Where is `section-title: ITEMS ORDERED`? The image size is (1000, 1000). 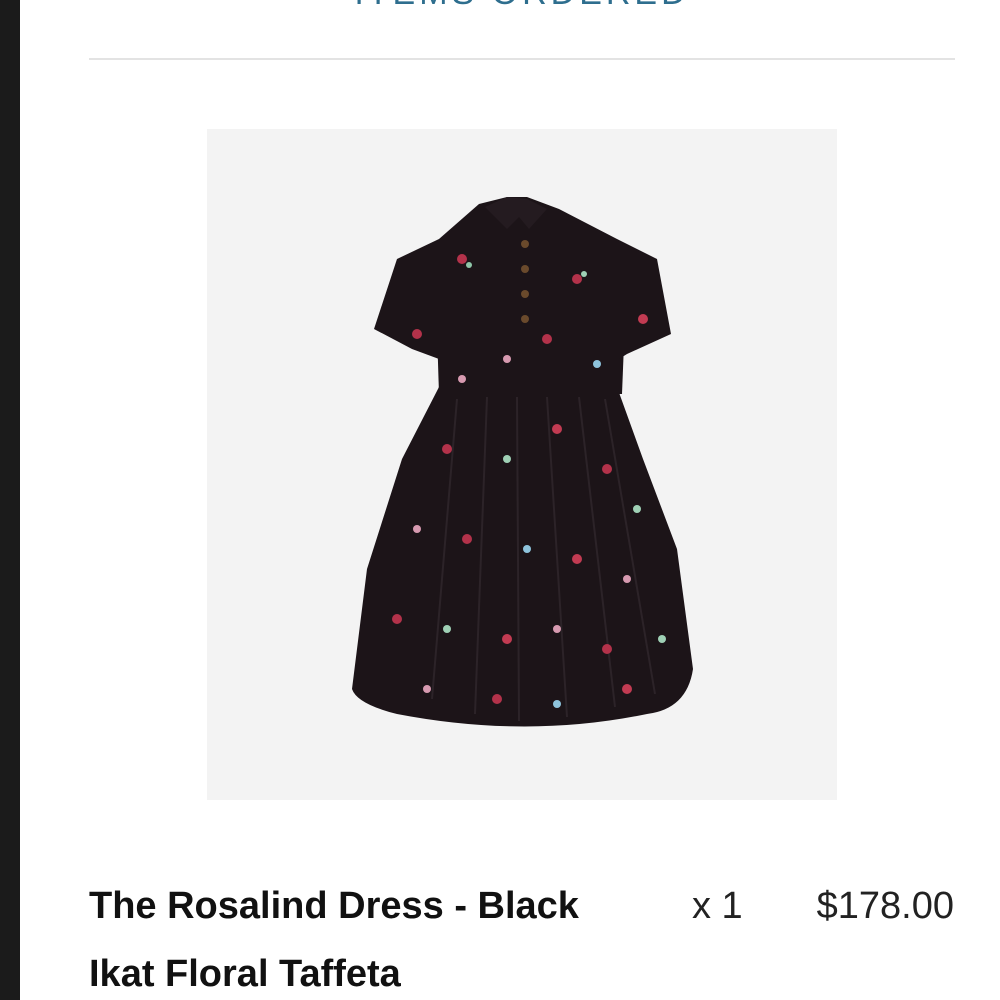
section-title: ITEMS ORDERED is located at coordinates (522, 5).